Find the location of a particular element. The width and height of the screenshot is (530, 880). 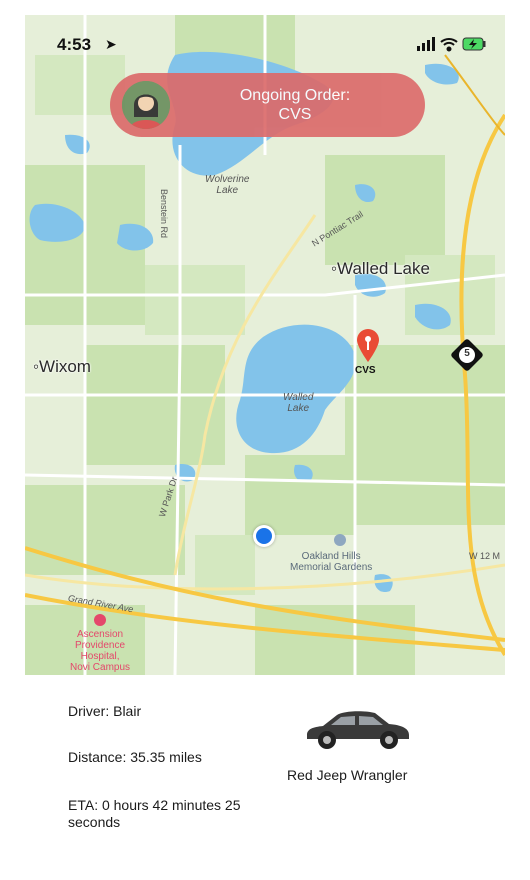

map-label-oakland-hills: Oakland Hills Memorial Gardens is located at coordinates (331, 562).